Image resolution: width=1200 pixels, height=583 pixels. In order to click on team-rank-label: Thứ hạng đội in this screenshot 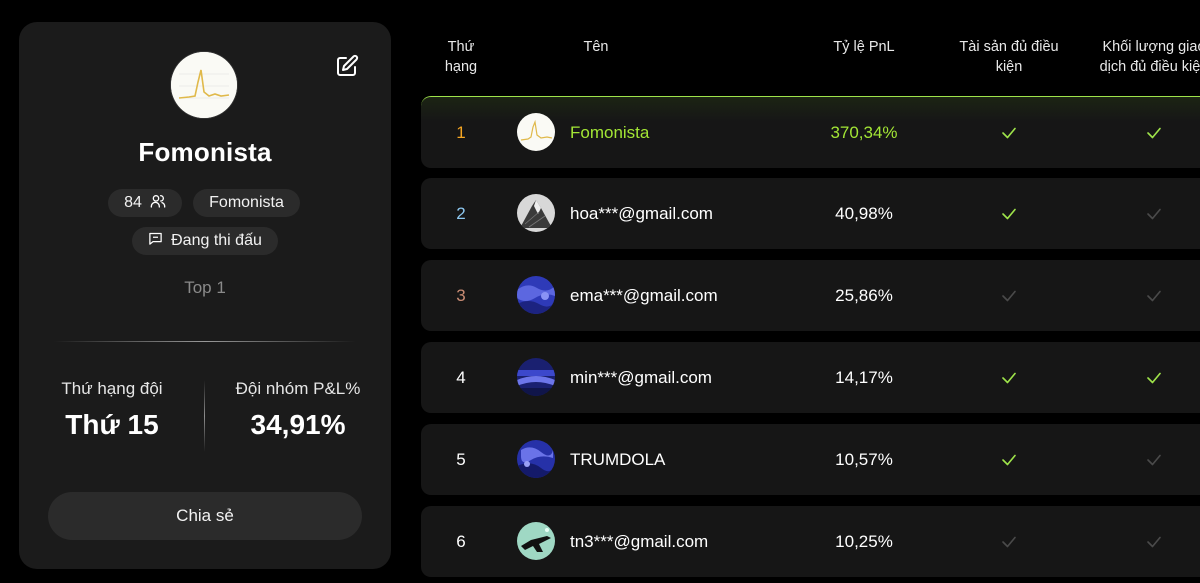, I will do `click(112, 388)`.